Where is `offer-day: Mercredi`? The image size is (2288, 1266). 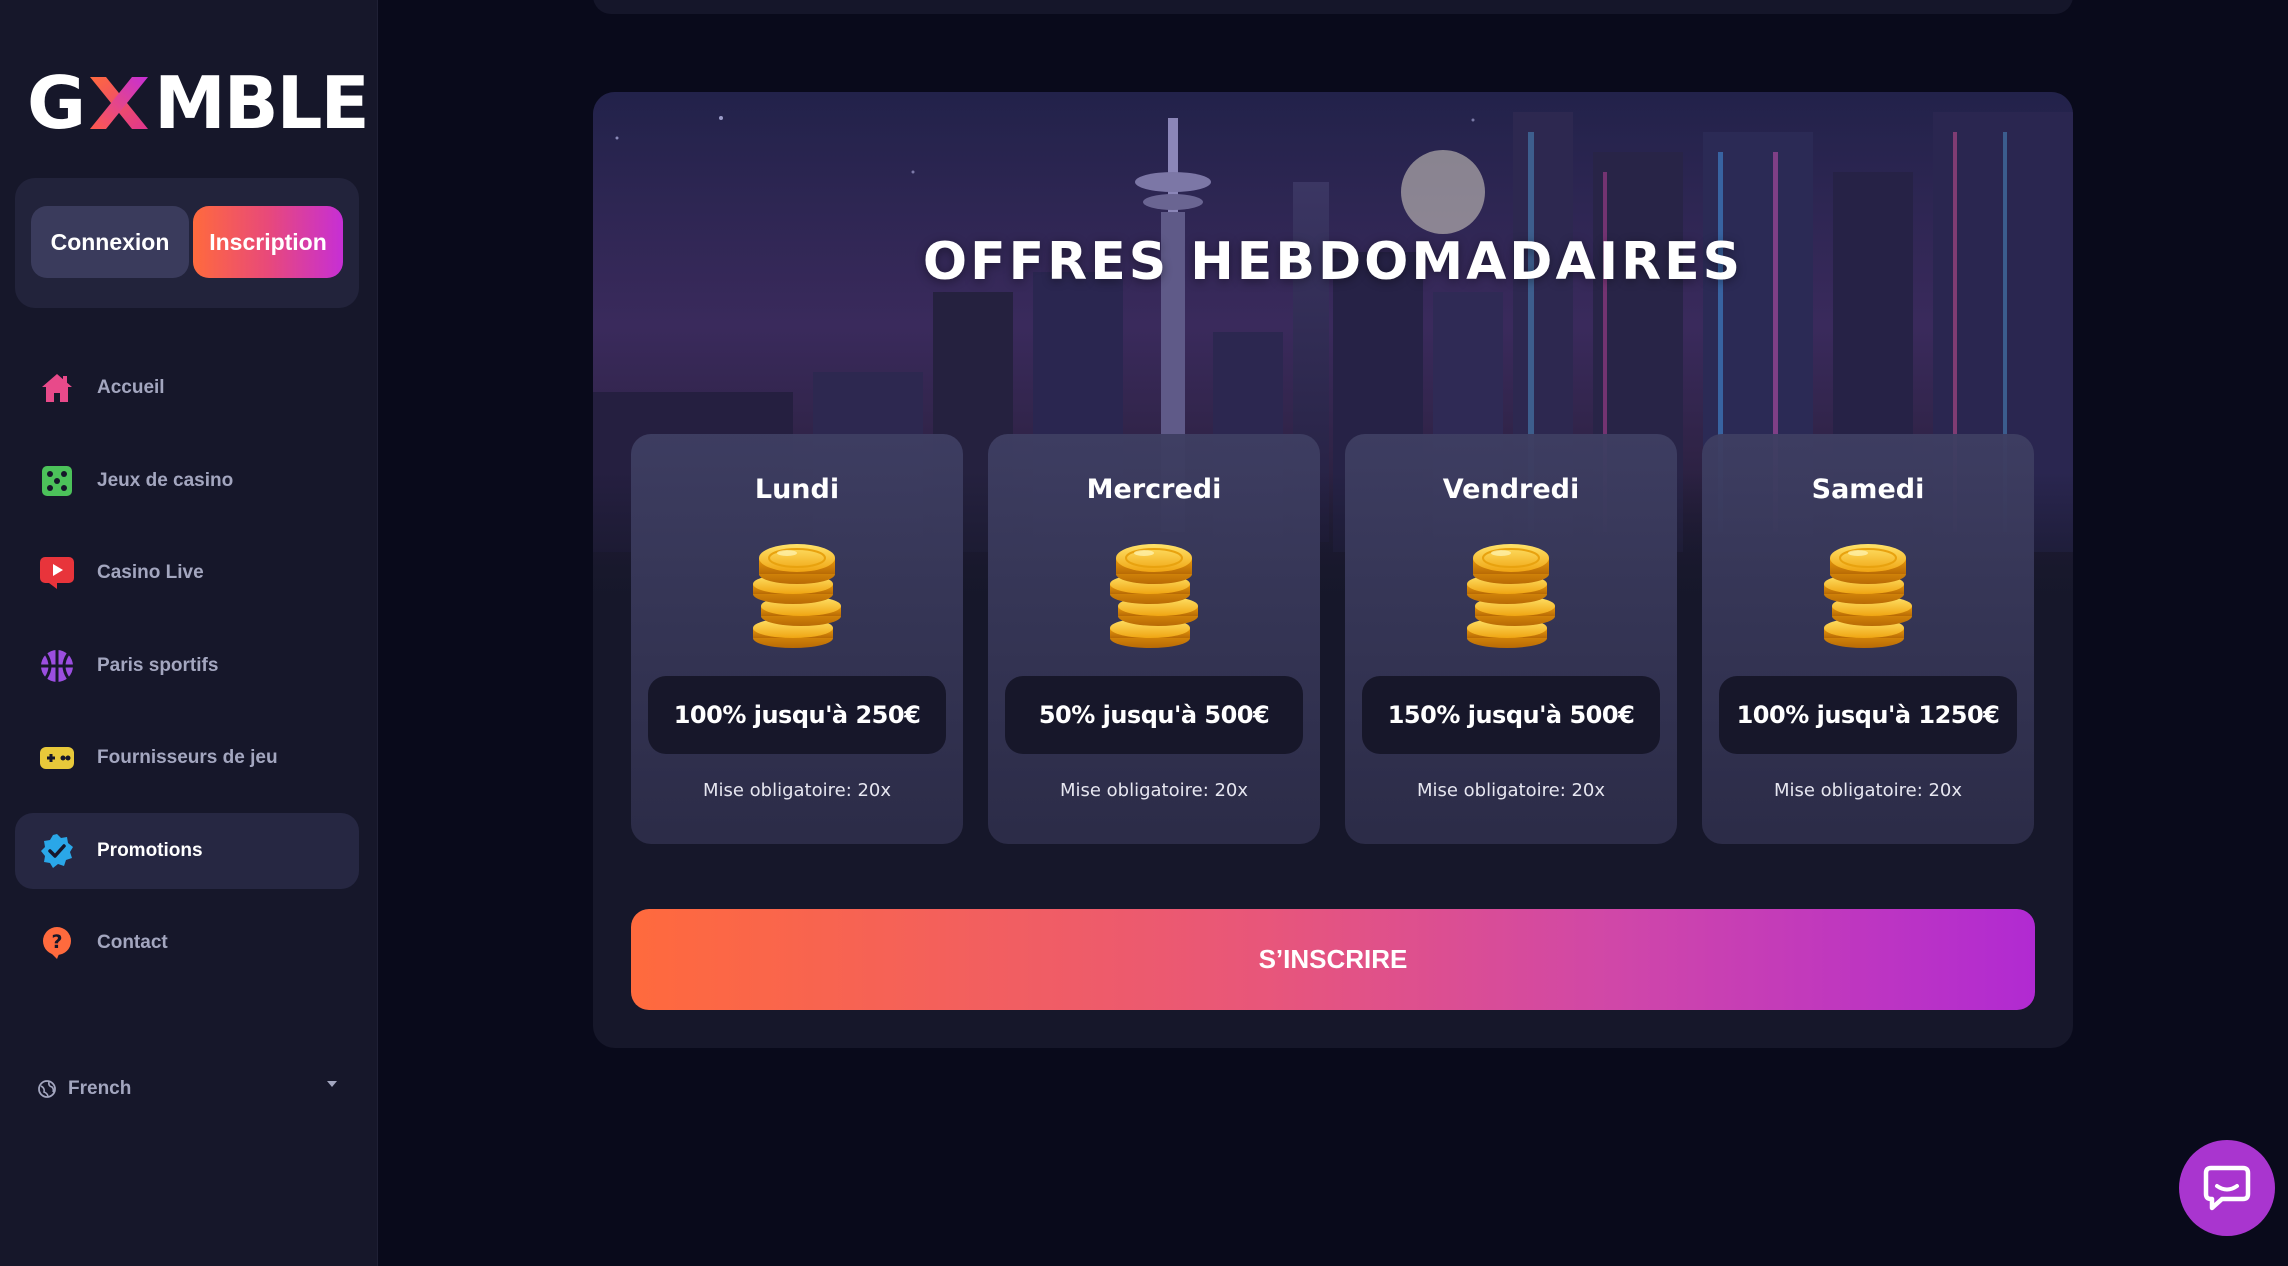
offer-day: Mercredi is located at coordinates (1154, 489).